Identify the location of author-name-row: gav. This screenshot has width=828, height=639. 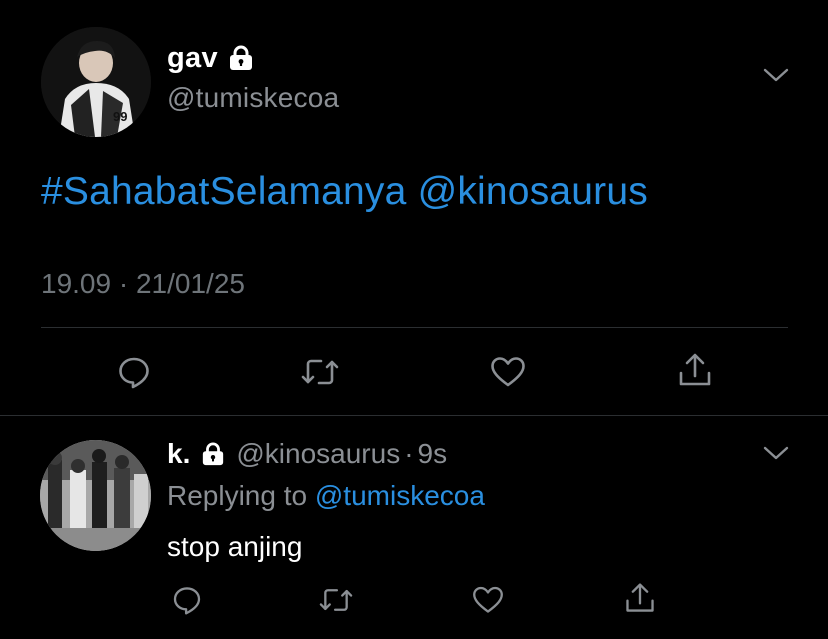
(211, 58).